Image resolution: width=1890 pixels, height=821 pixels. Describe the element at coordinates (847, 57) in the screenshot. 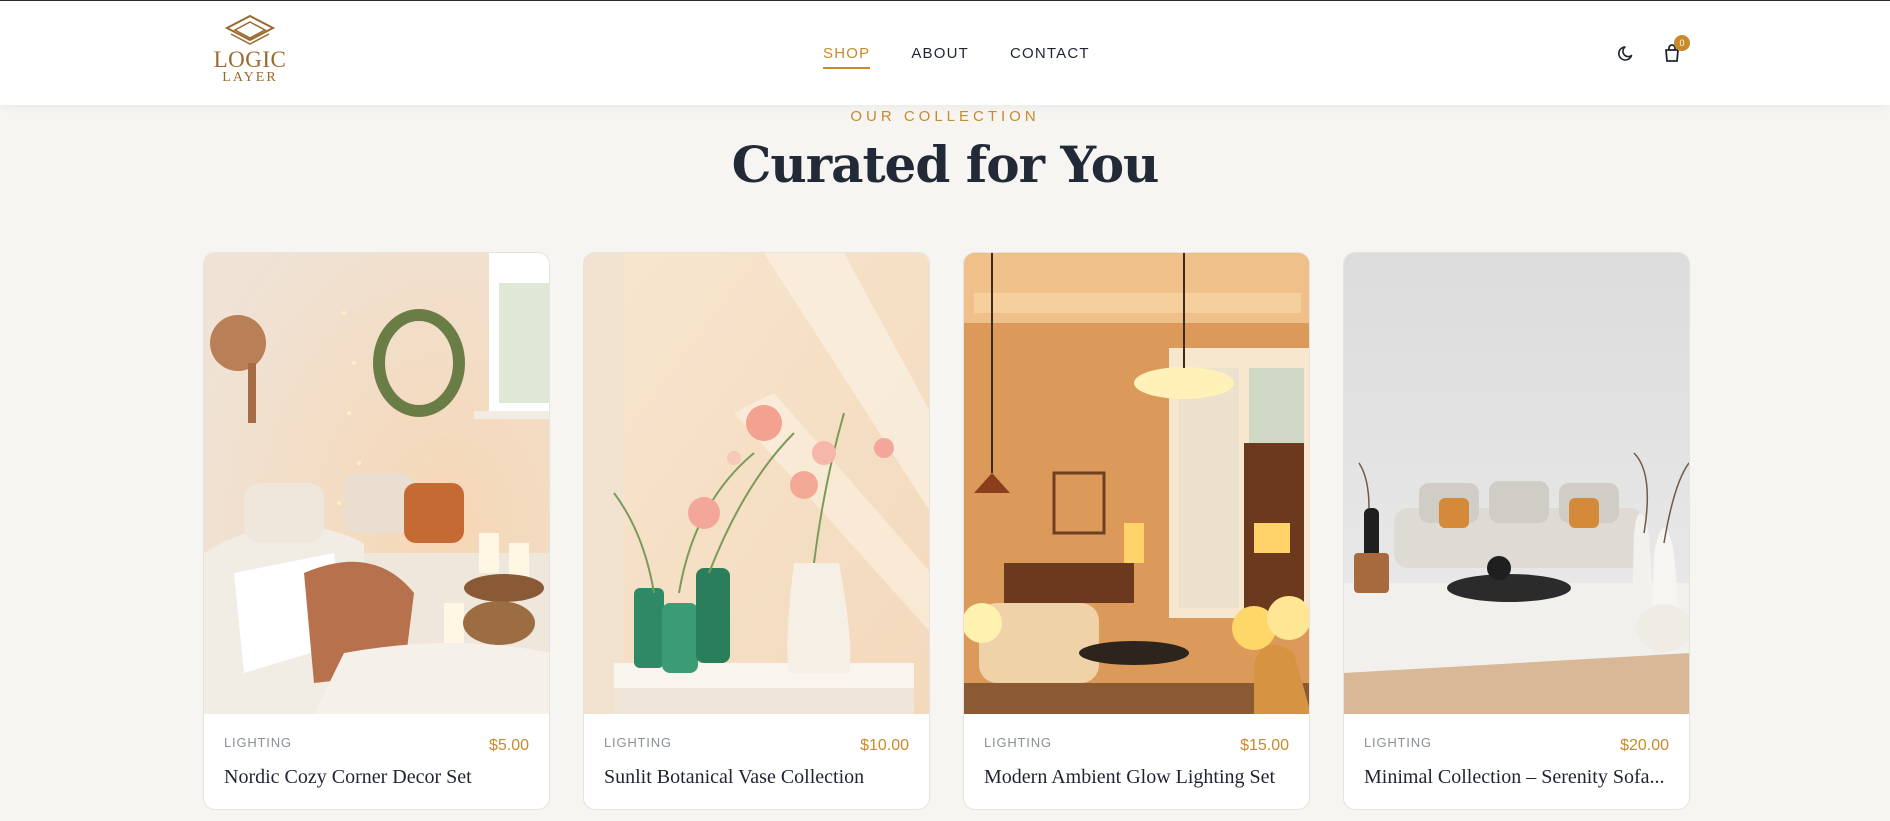

I see `nav-shop: SHOP` at that location.